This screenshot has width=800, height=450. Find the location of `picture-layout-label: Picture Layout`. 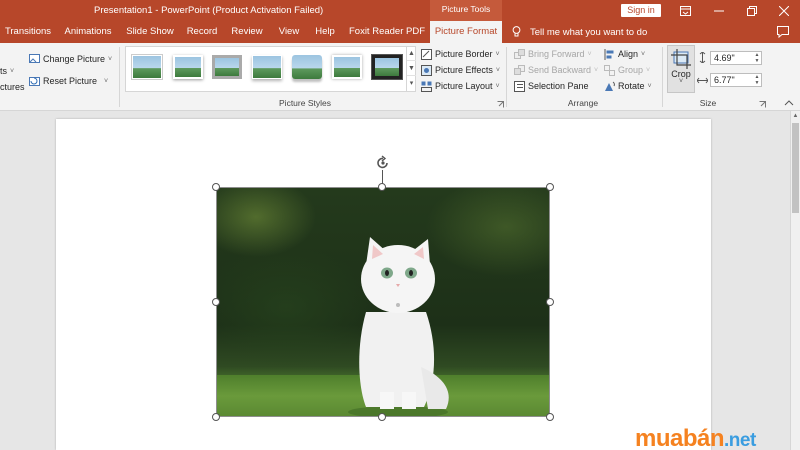

picture-layout-label: Picture Layout is located at coordinates (464, 86).